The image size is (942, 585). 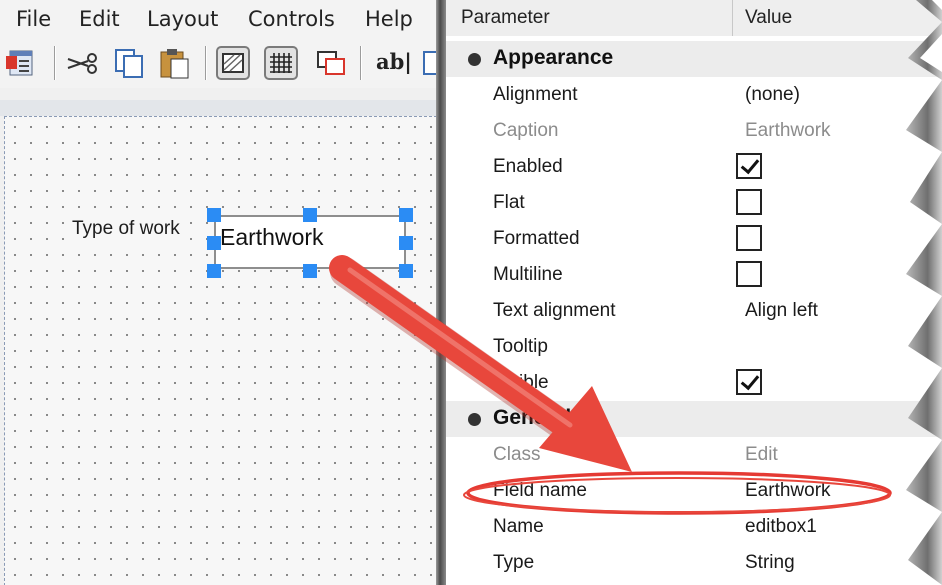 I want to click on property-row-flat: Flat, so click(x=694, y=203).